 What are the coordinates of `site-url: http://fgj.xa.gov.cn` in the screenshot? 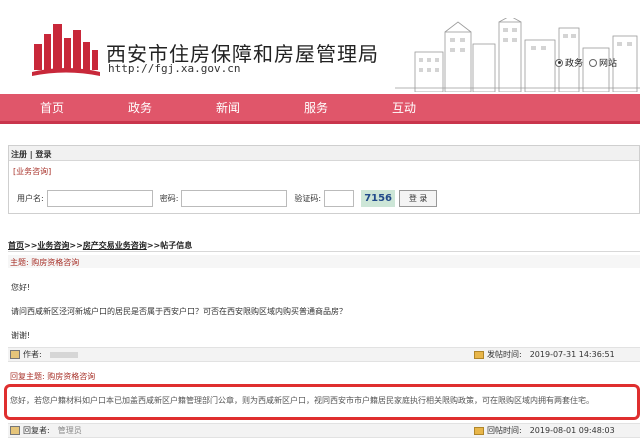 It's located at (174, 68).